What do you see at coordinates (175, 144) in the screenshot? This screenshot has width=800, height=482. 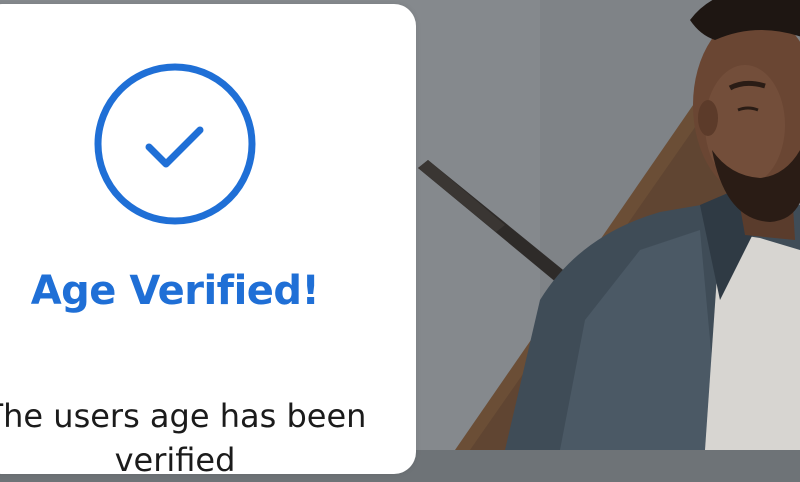 I see `check-circle-icon` at bounding box center [175, 144].